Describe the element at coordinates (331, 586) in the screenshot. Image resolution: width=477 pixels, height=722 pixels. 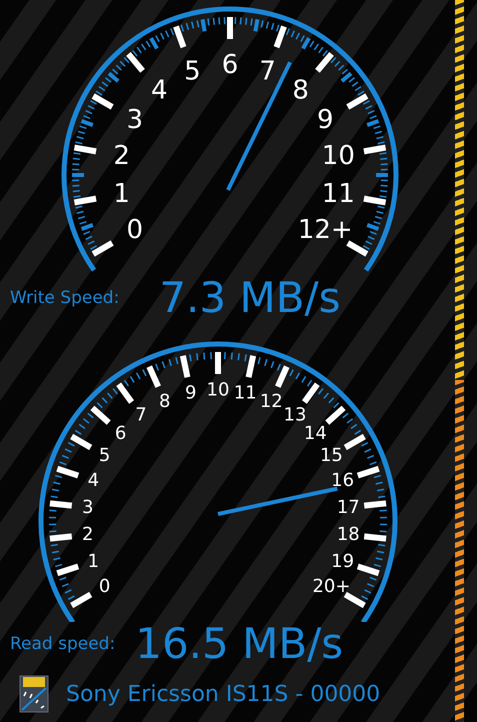
I see `scale-label: 20+` at that location.